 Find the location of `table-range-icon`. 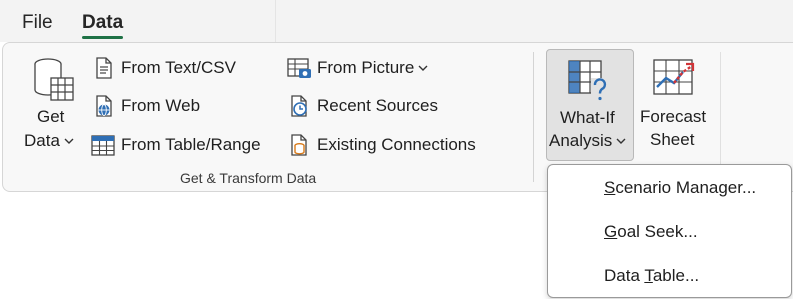

table-range-icon is located at coordinates (103, 145).